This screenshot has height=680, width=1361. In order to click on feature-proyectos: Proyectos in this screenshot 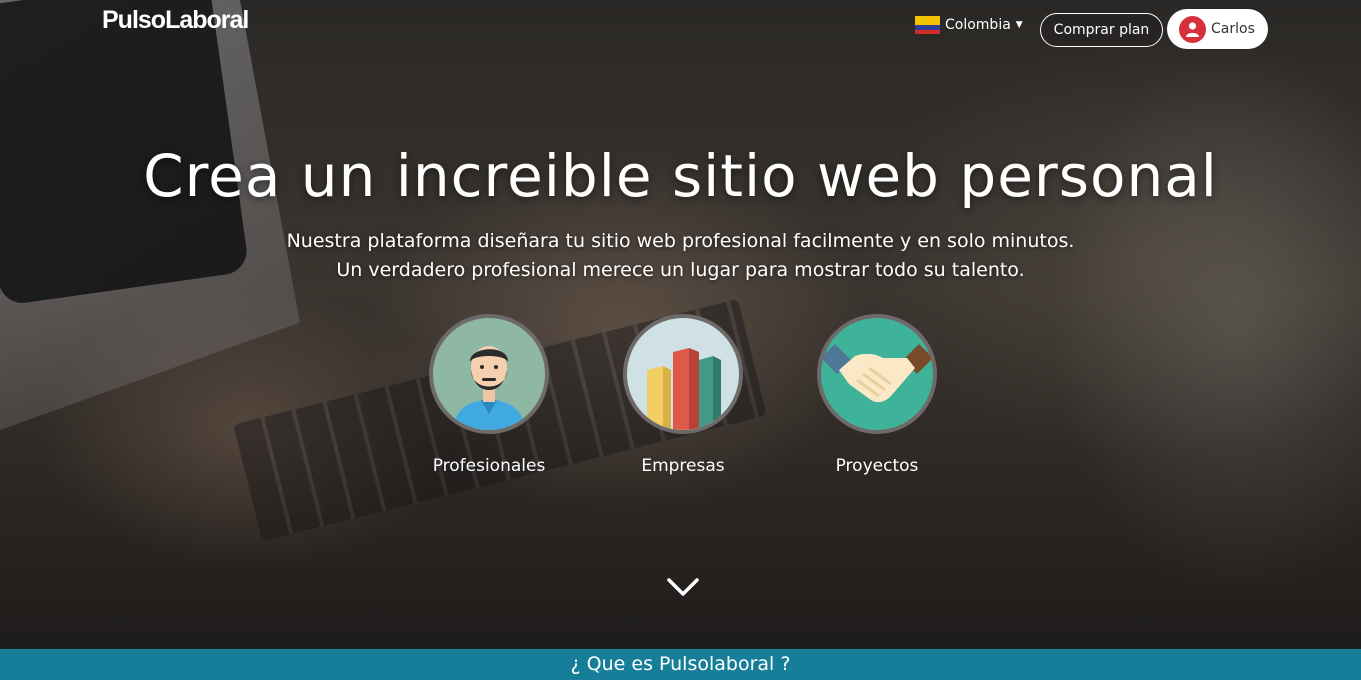, I will do `click(877, 395)`.